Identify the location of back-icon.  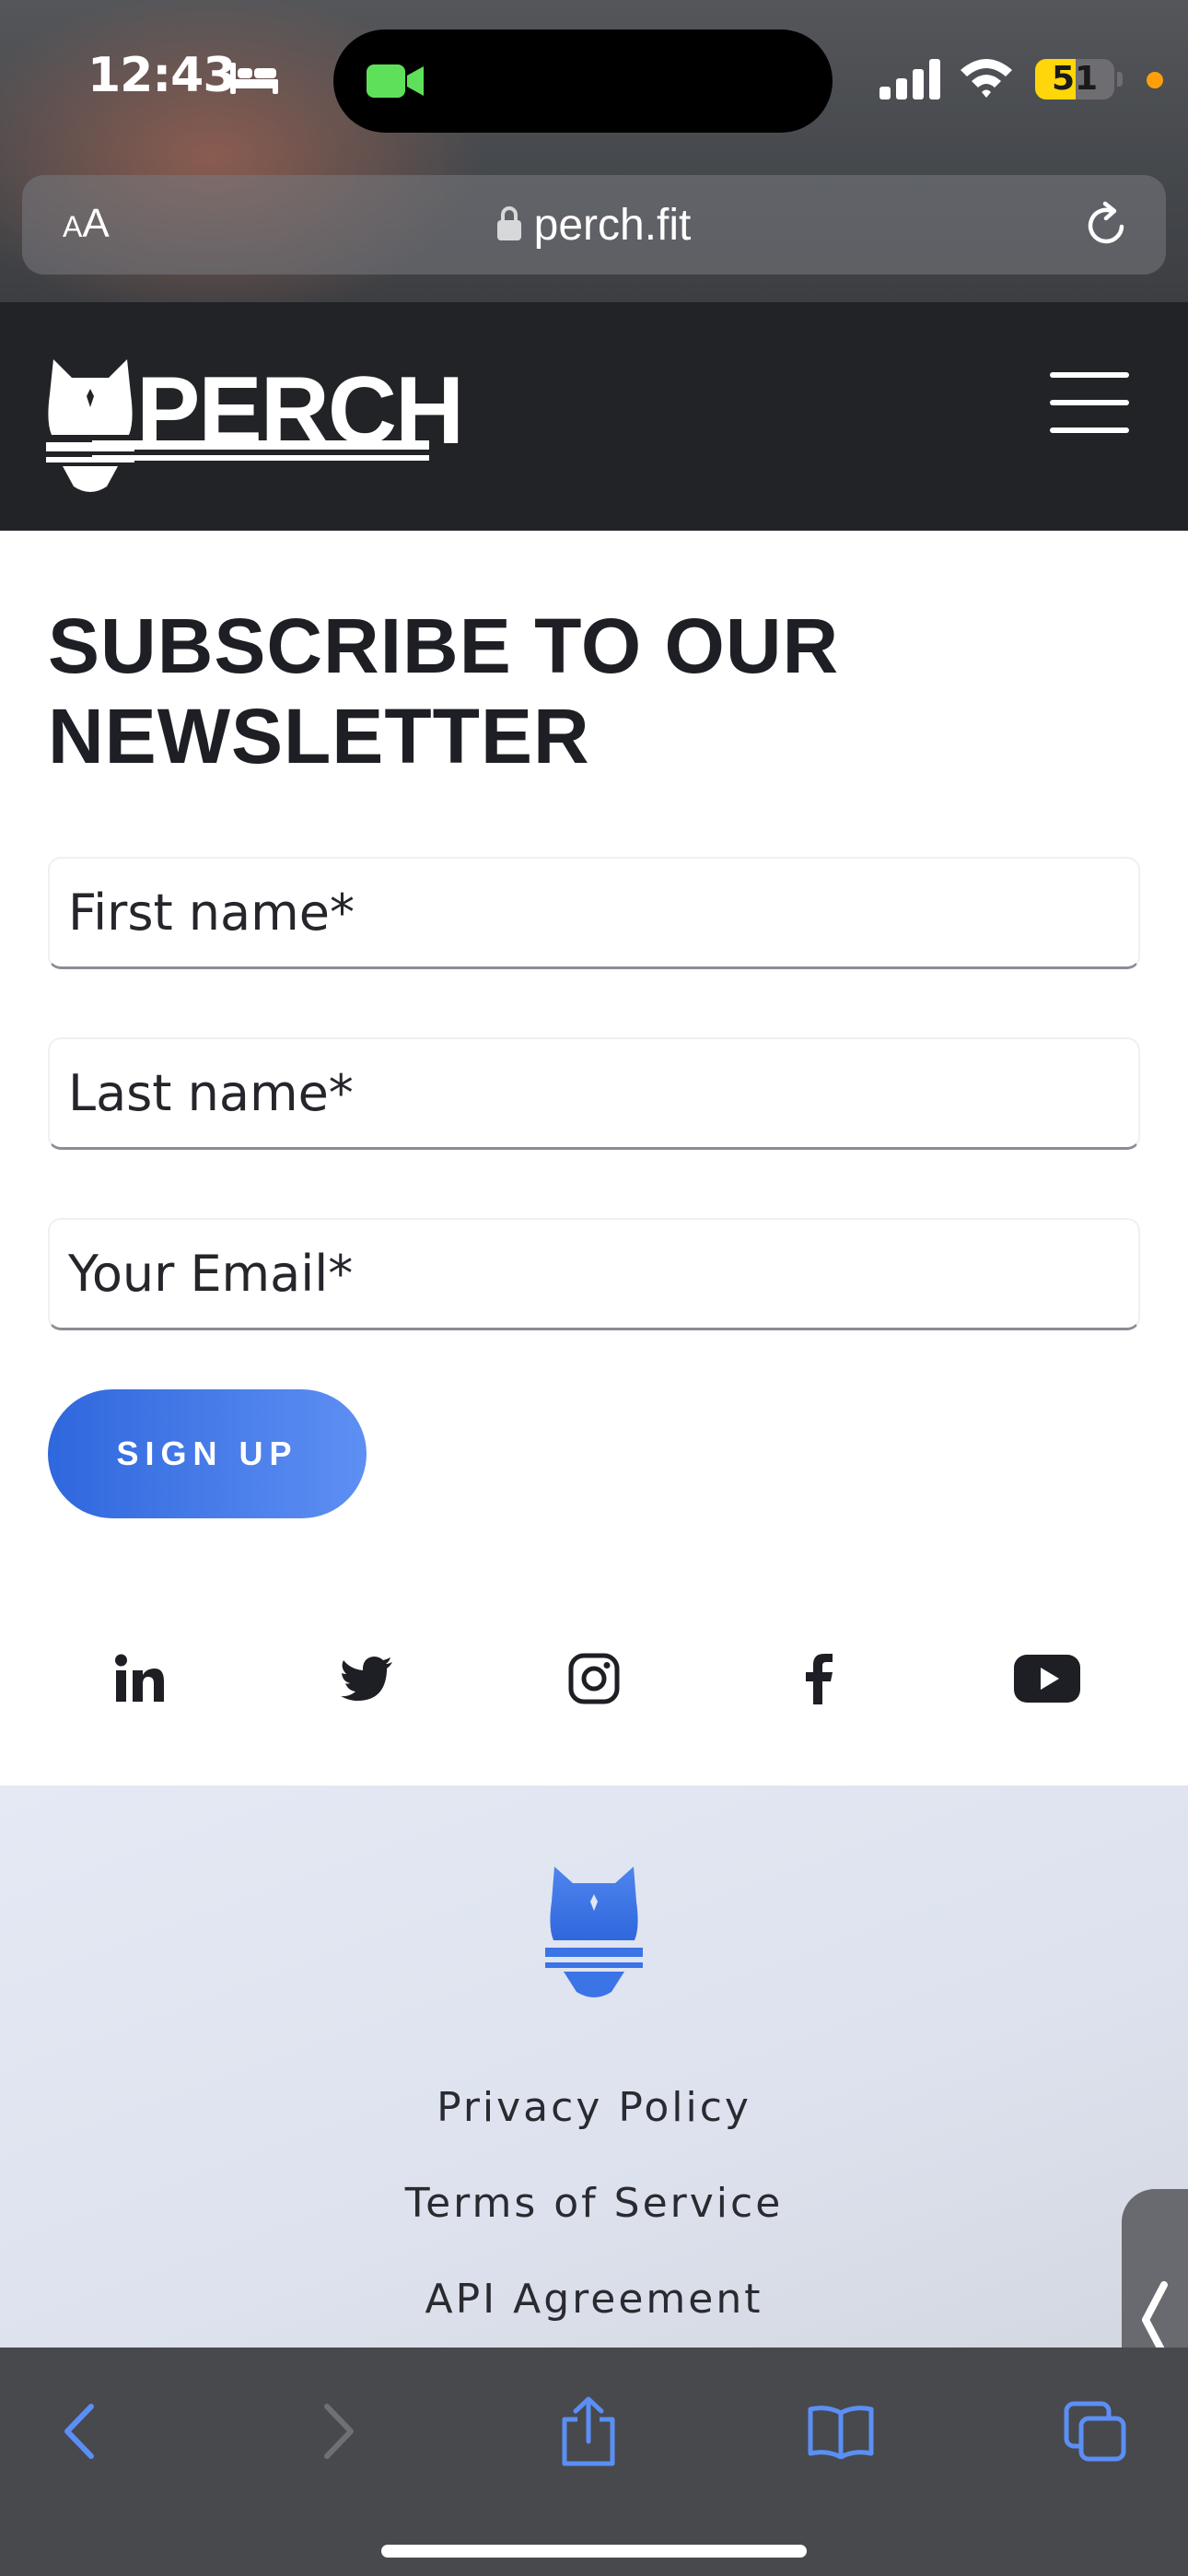
(80, 2431).